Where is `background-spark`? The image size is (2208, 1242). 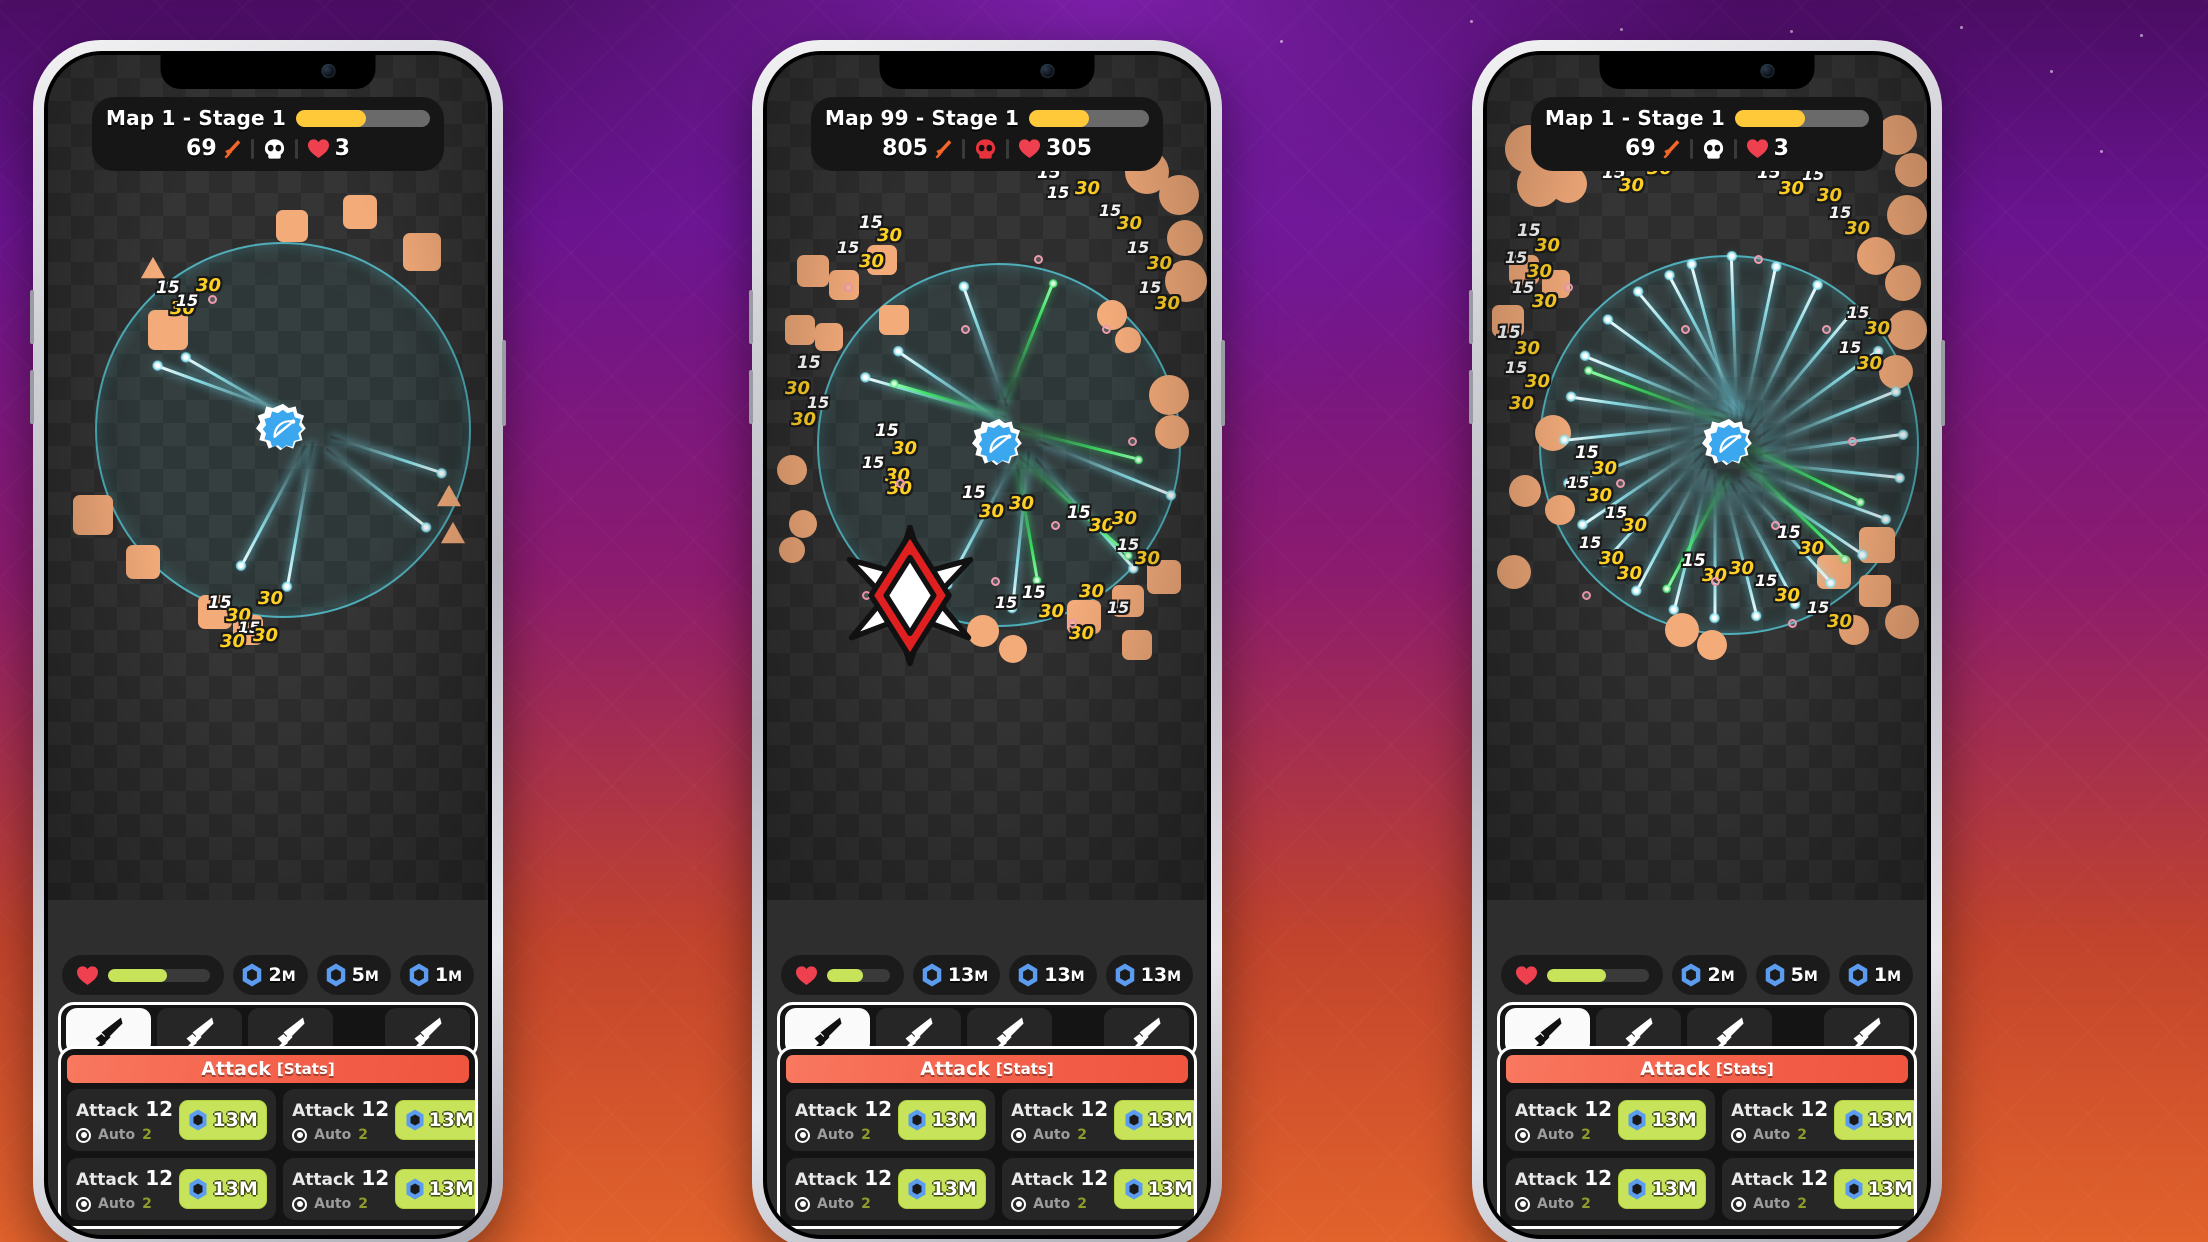 background-spark is located at coordinates (1791, 31).